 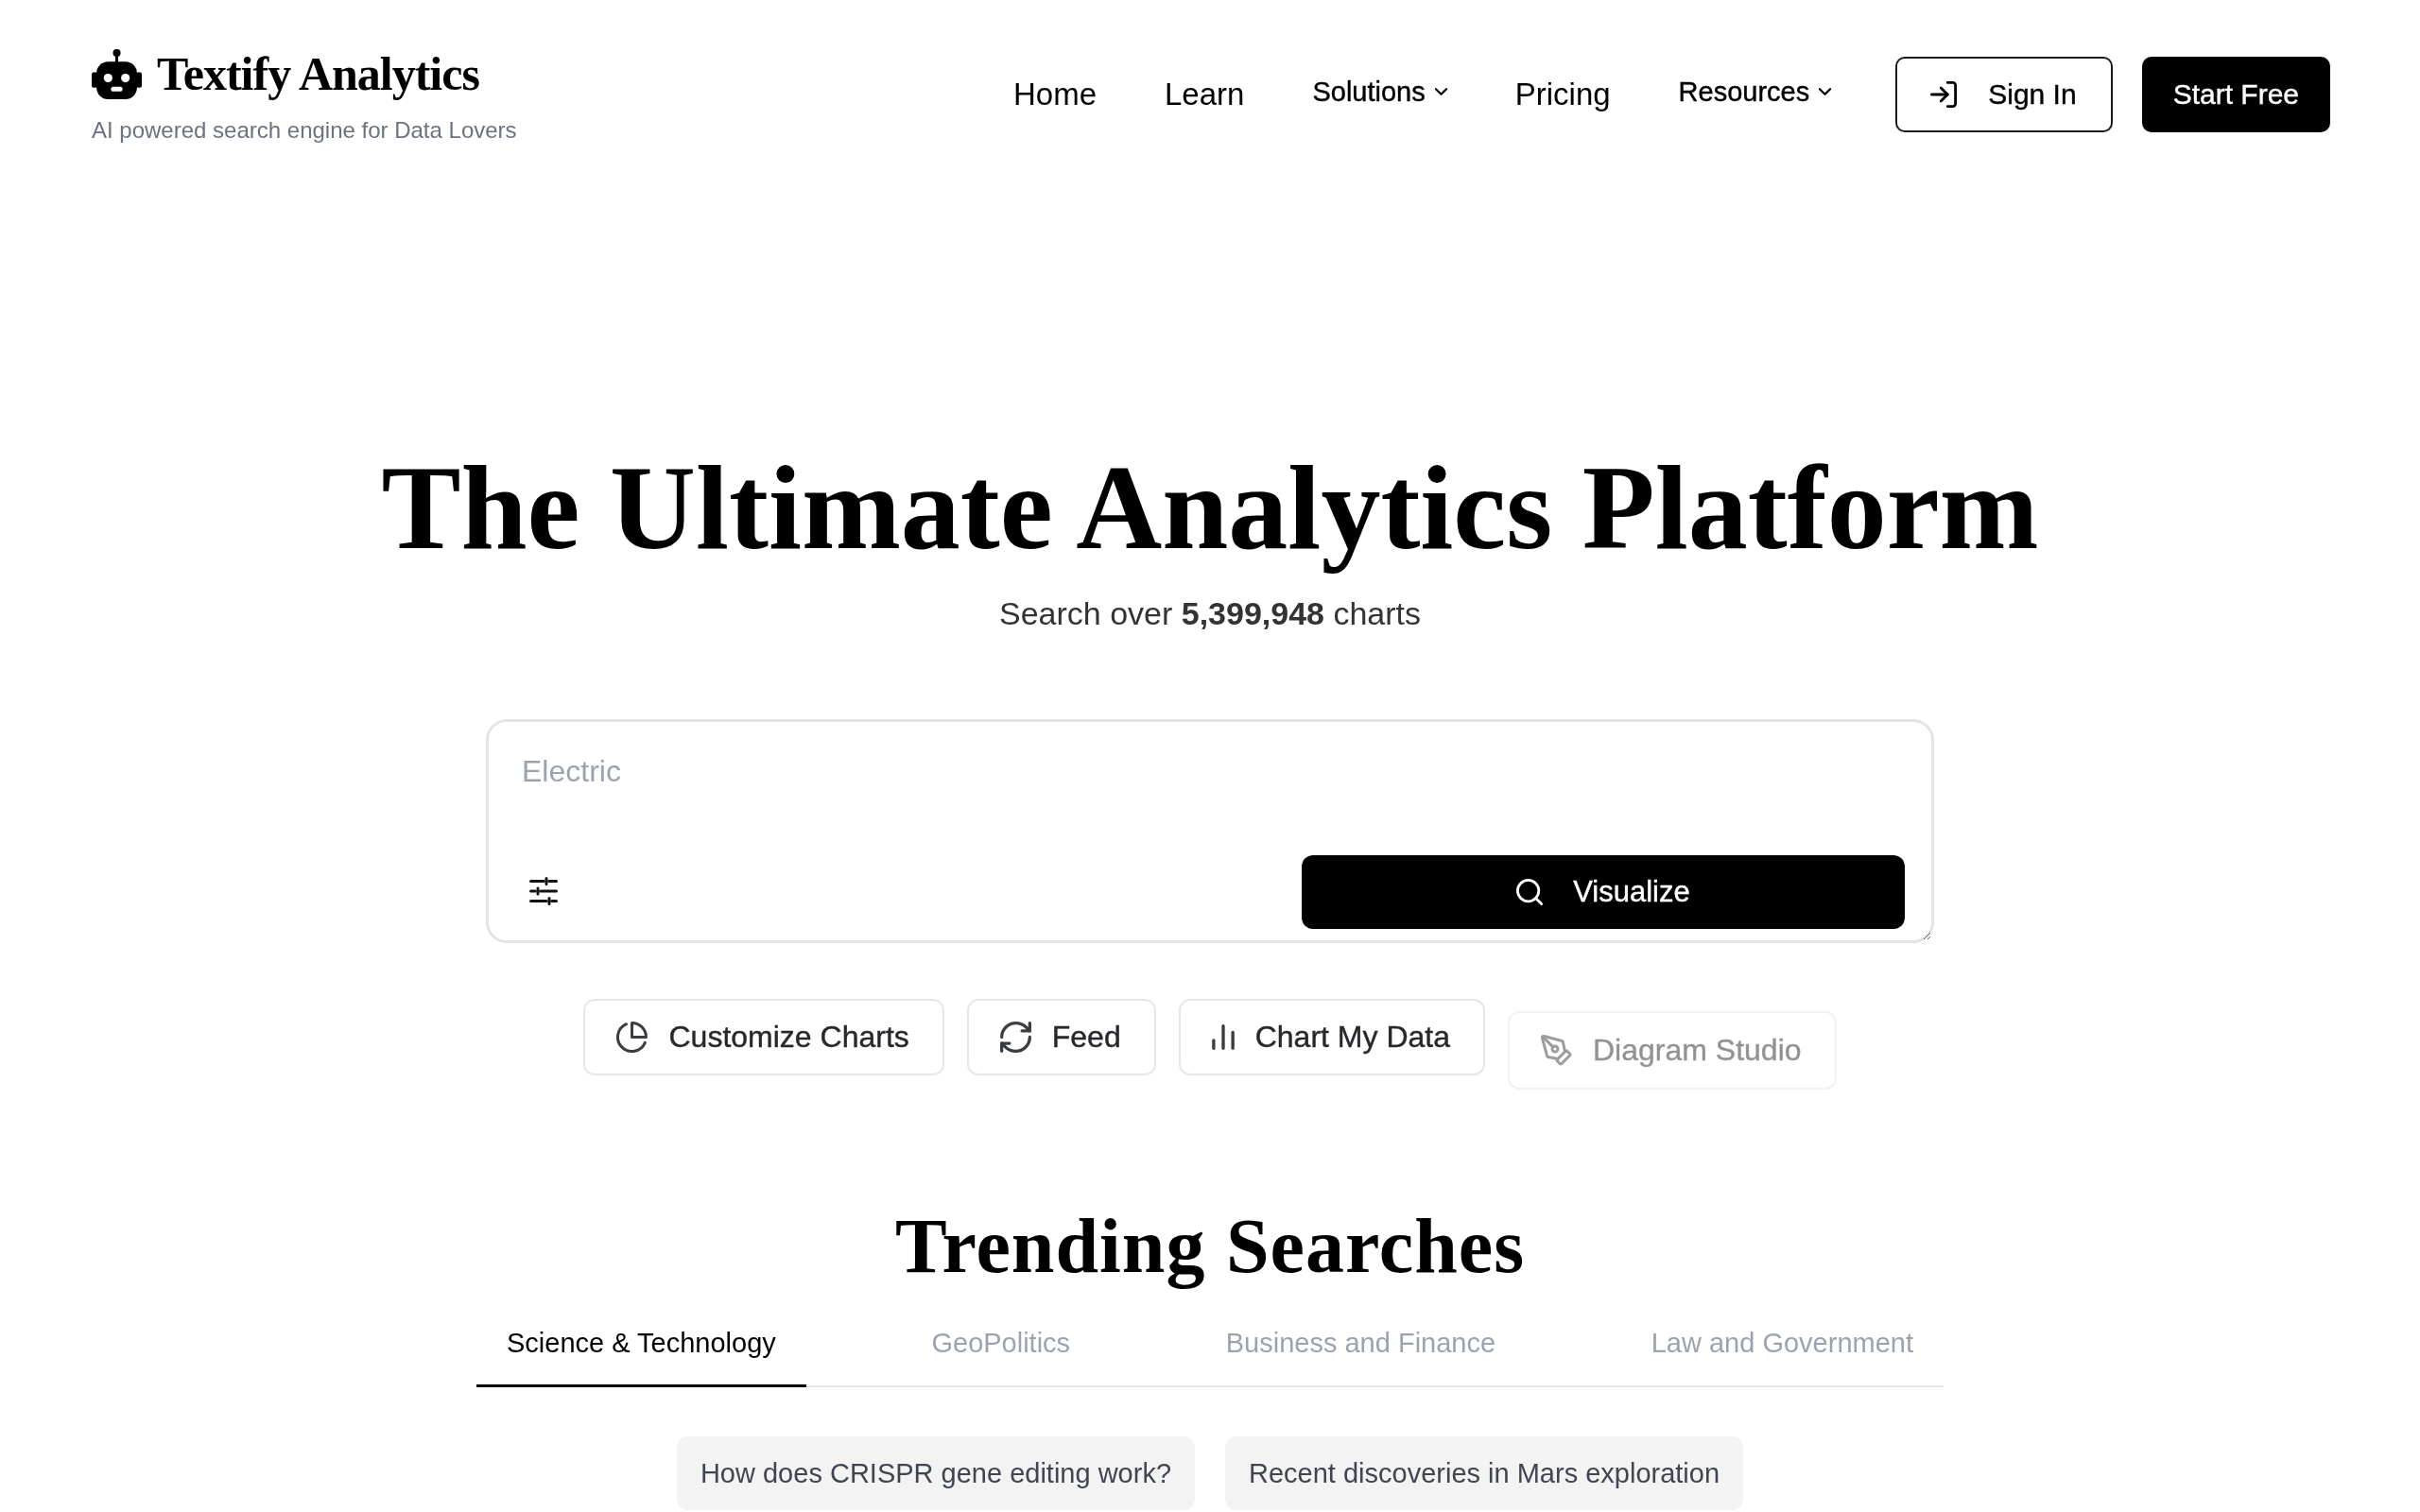 What do you see at coordinates (641, 1345) in the screenshot?
I see `category-tab: Science & Technology` at bounding box center [641, 1345].